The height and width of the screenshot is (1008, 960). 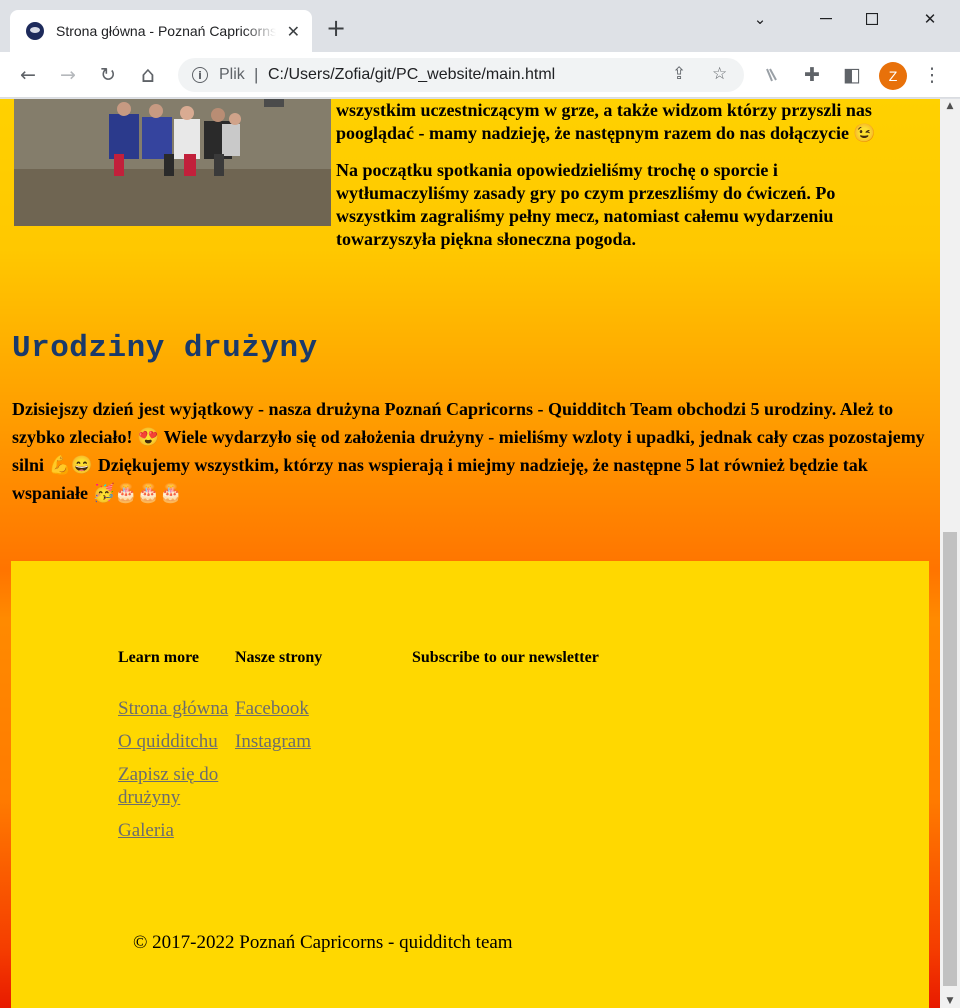 I want to click on reload-icon: ↻, so click(x=108, y=75).